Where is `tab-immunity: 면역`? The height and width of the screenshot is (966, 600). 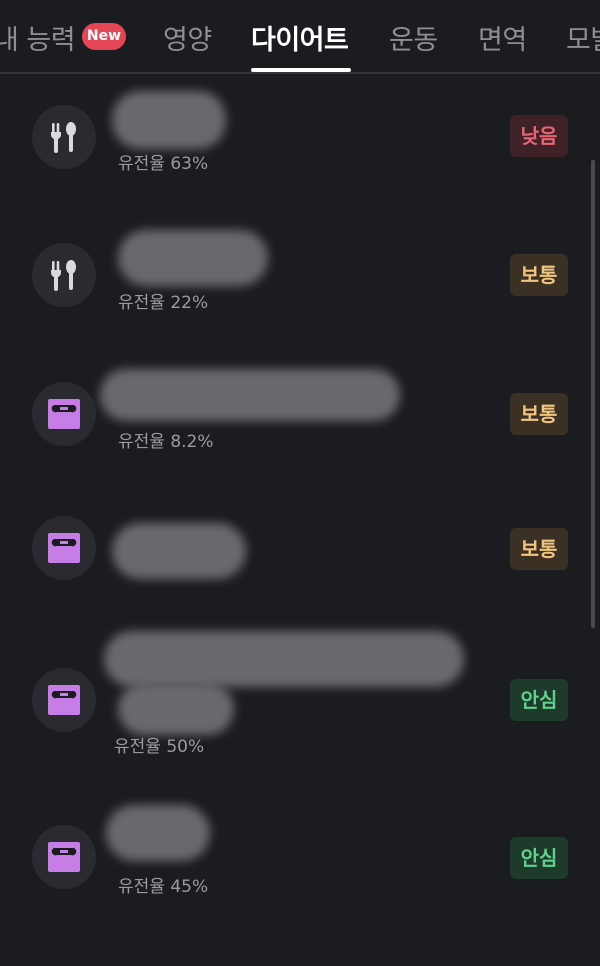 tab-immunity: 면역 is located at coordinates (502, 37).